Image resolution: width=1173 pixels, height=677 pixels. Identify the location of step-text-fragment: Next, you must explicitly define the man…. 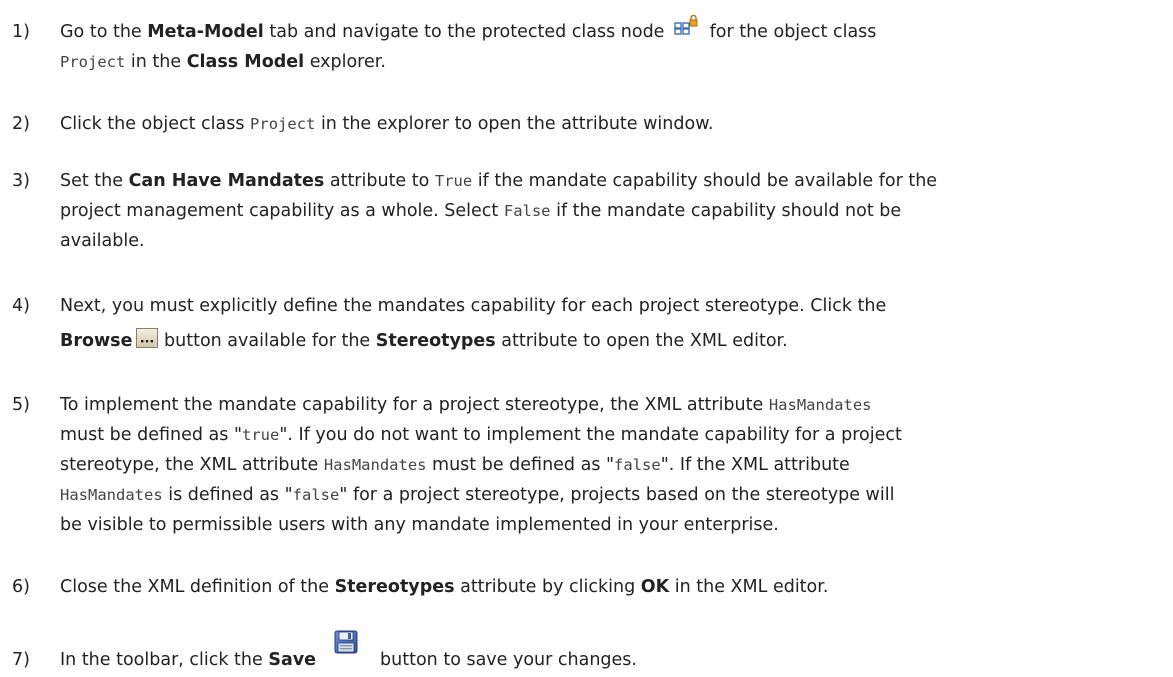
(473, 306).